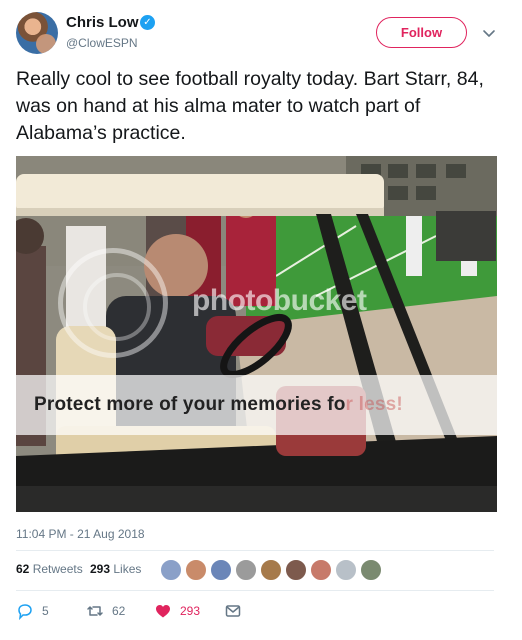  What do you see at coordinates (190, 611) in the screenshot?
I see `like-count: 293` at bounding box center [190, 611].